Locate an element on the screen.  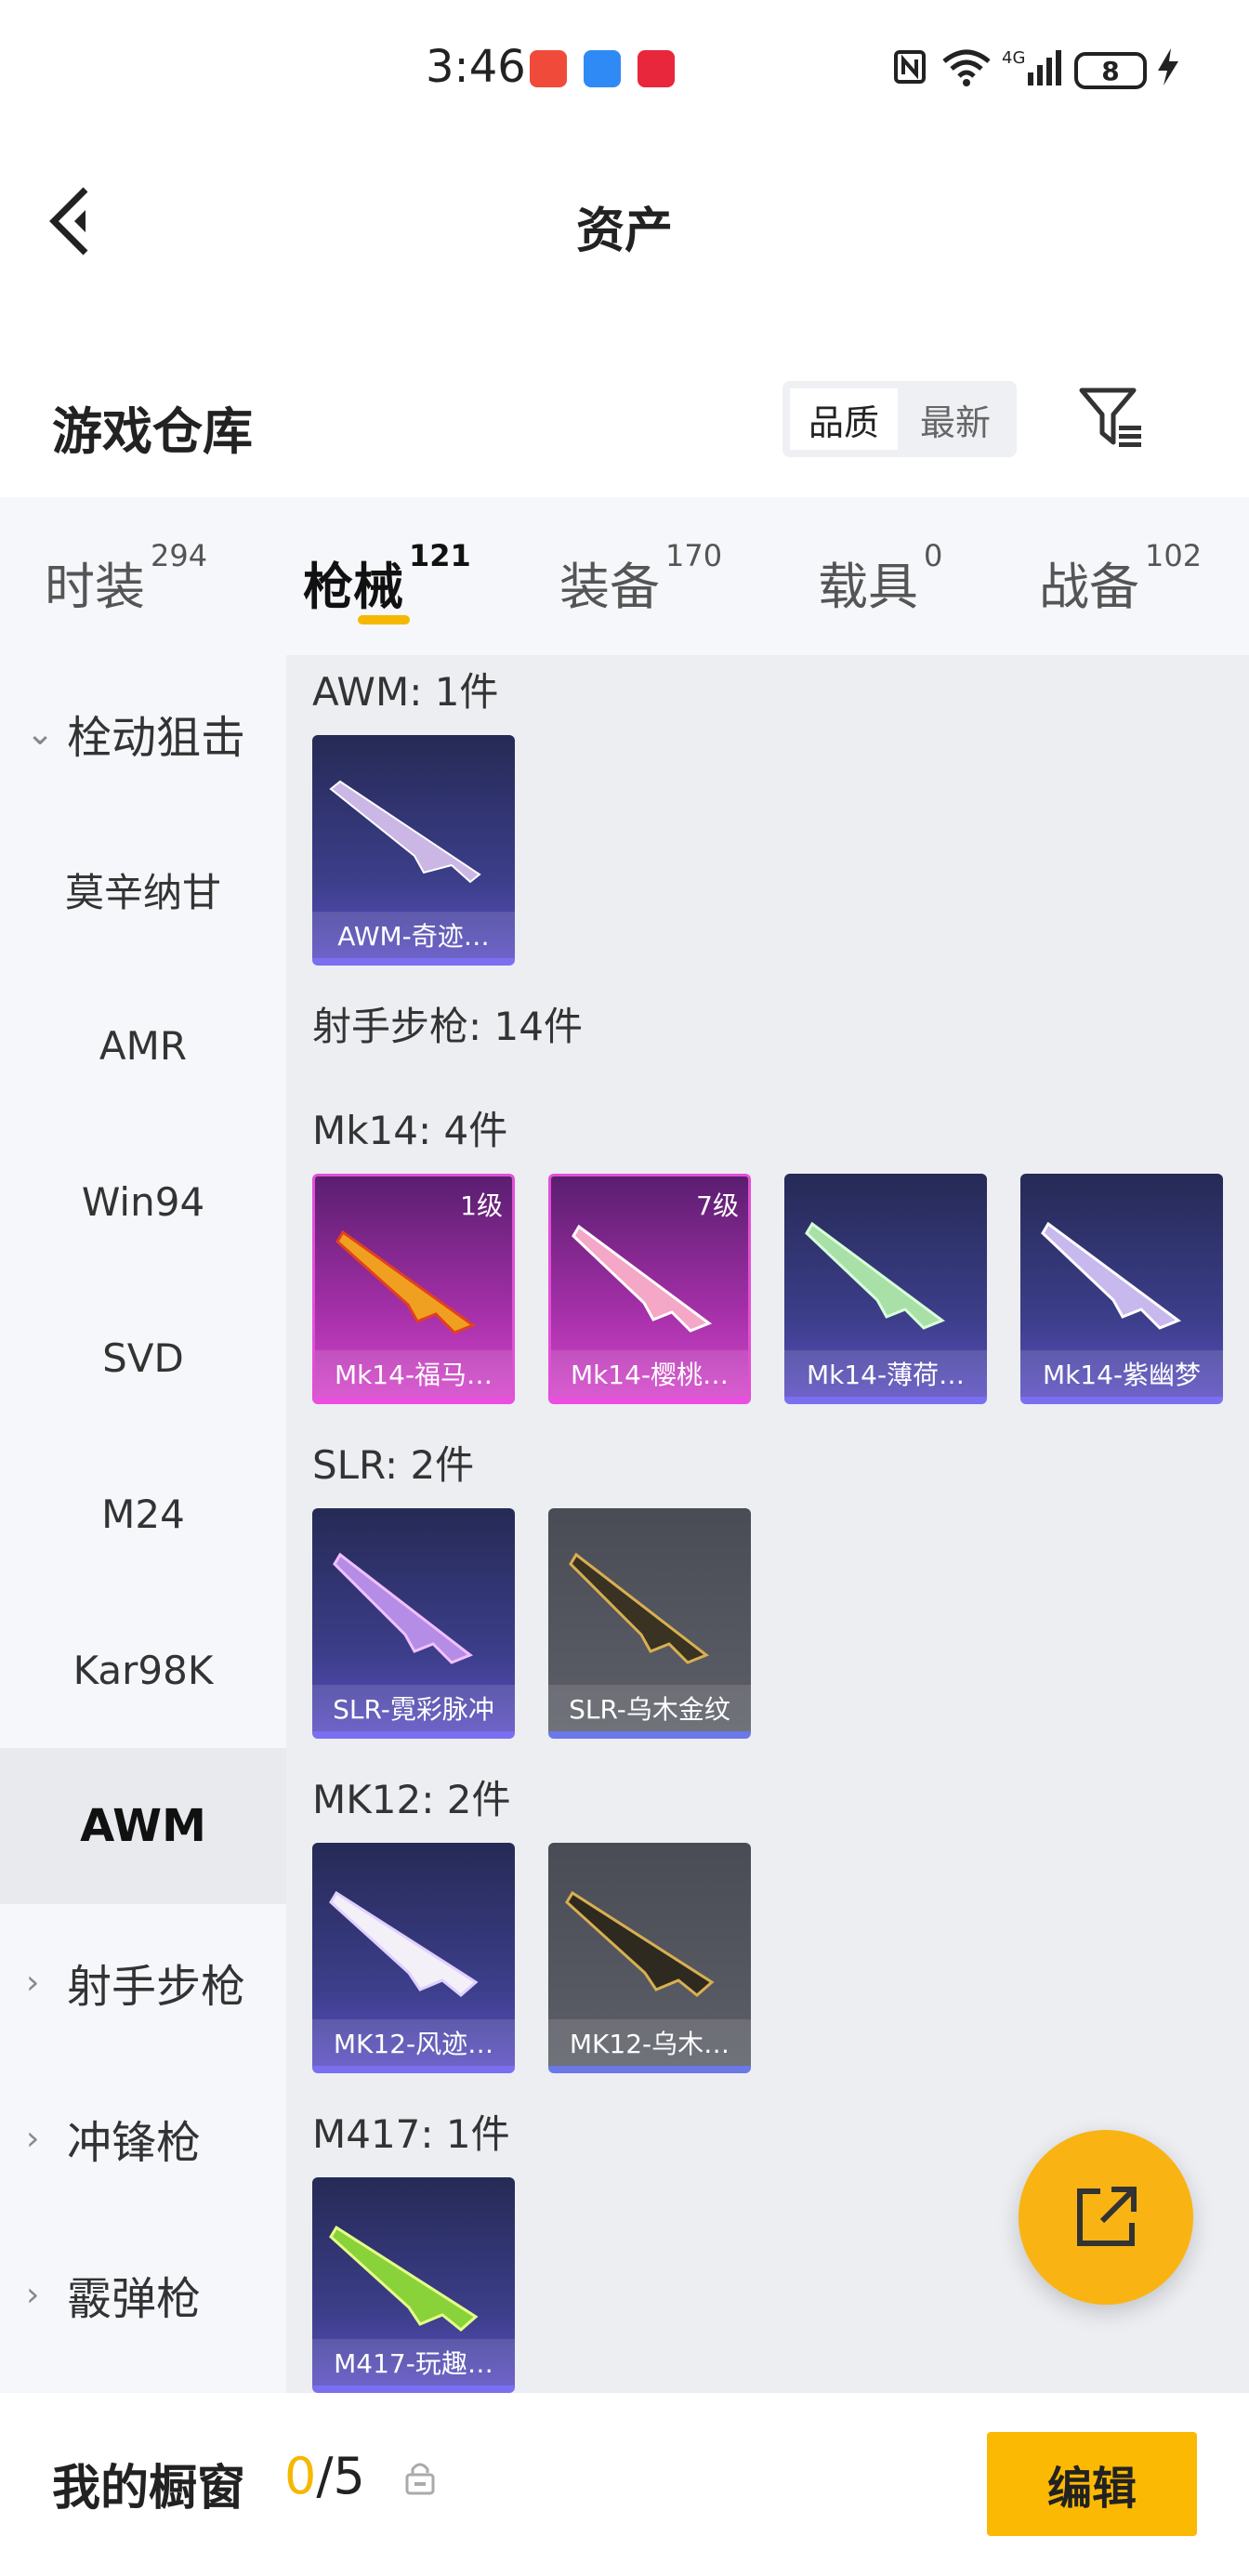
weapon-card: SLR-乌木金纹 is located at coordinates (649, 1623).